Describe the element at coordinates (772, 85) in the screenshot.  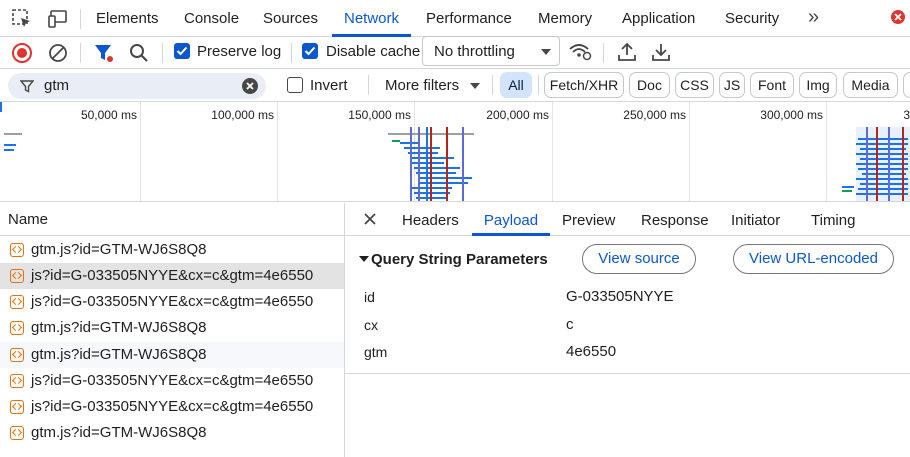
I see `type-chip-font: Font` at that location.